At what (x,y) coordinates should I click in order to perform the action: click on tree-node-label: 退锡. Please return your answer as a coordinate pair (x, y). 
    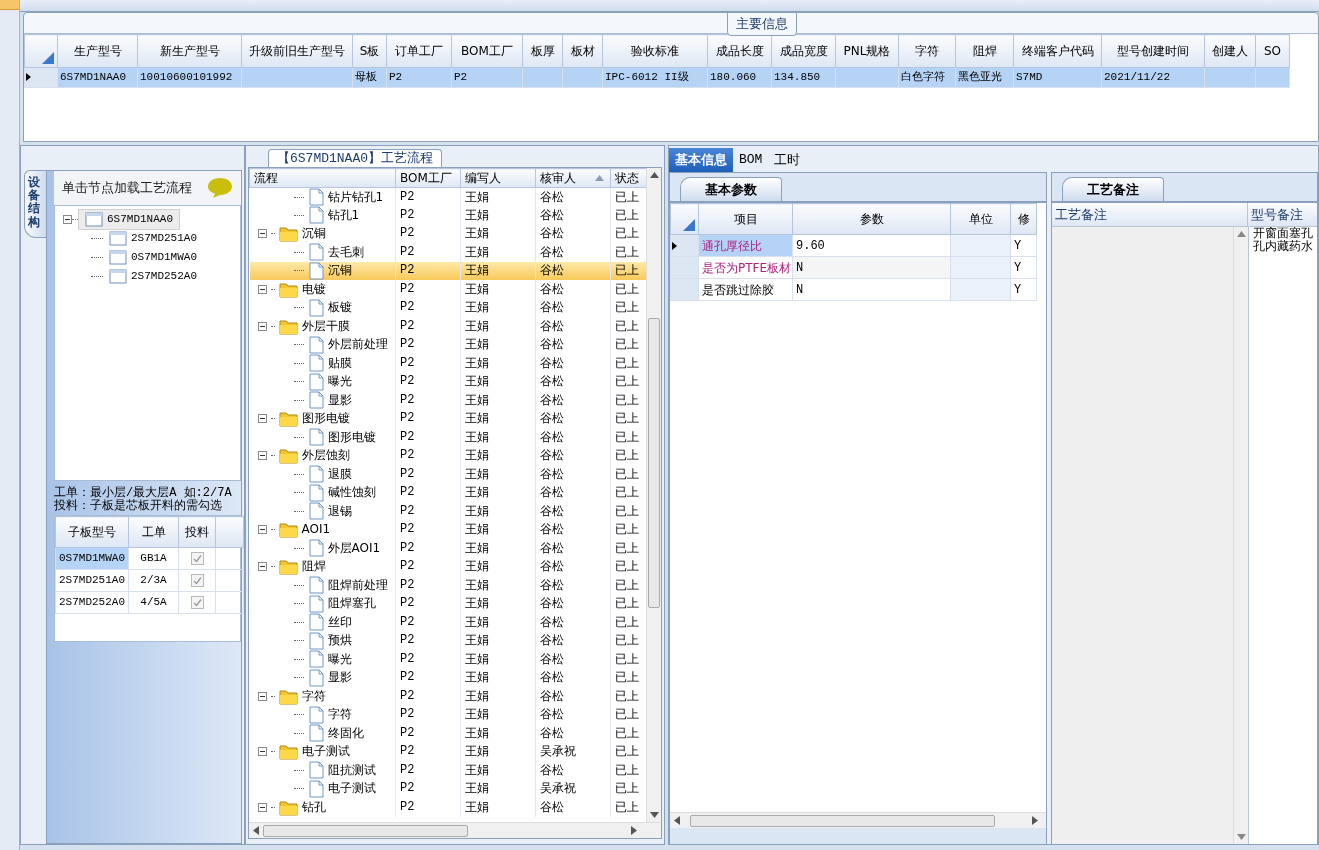
    Looking at the image, I should click on (339, 511).